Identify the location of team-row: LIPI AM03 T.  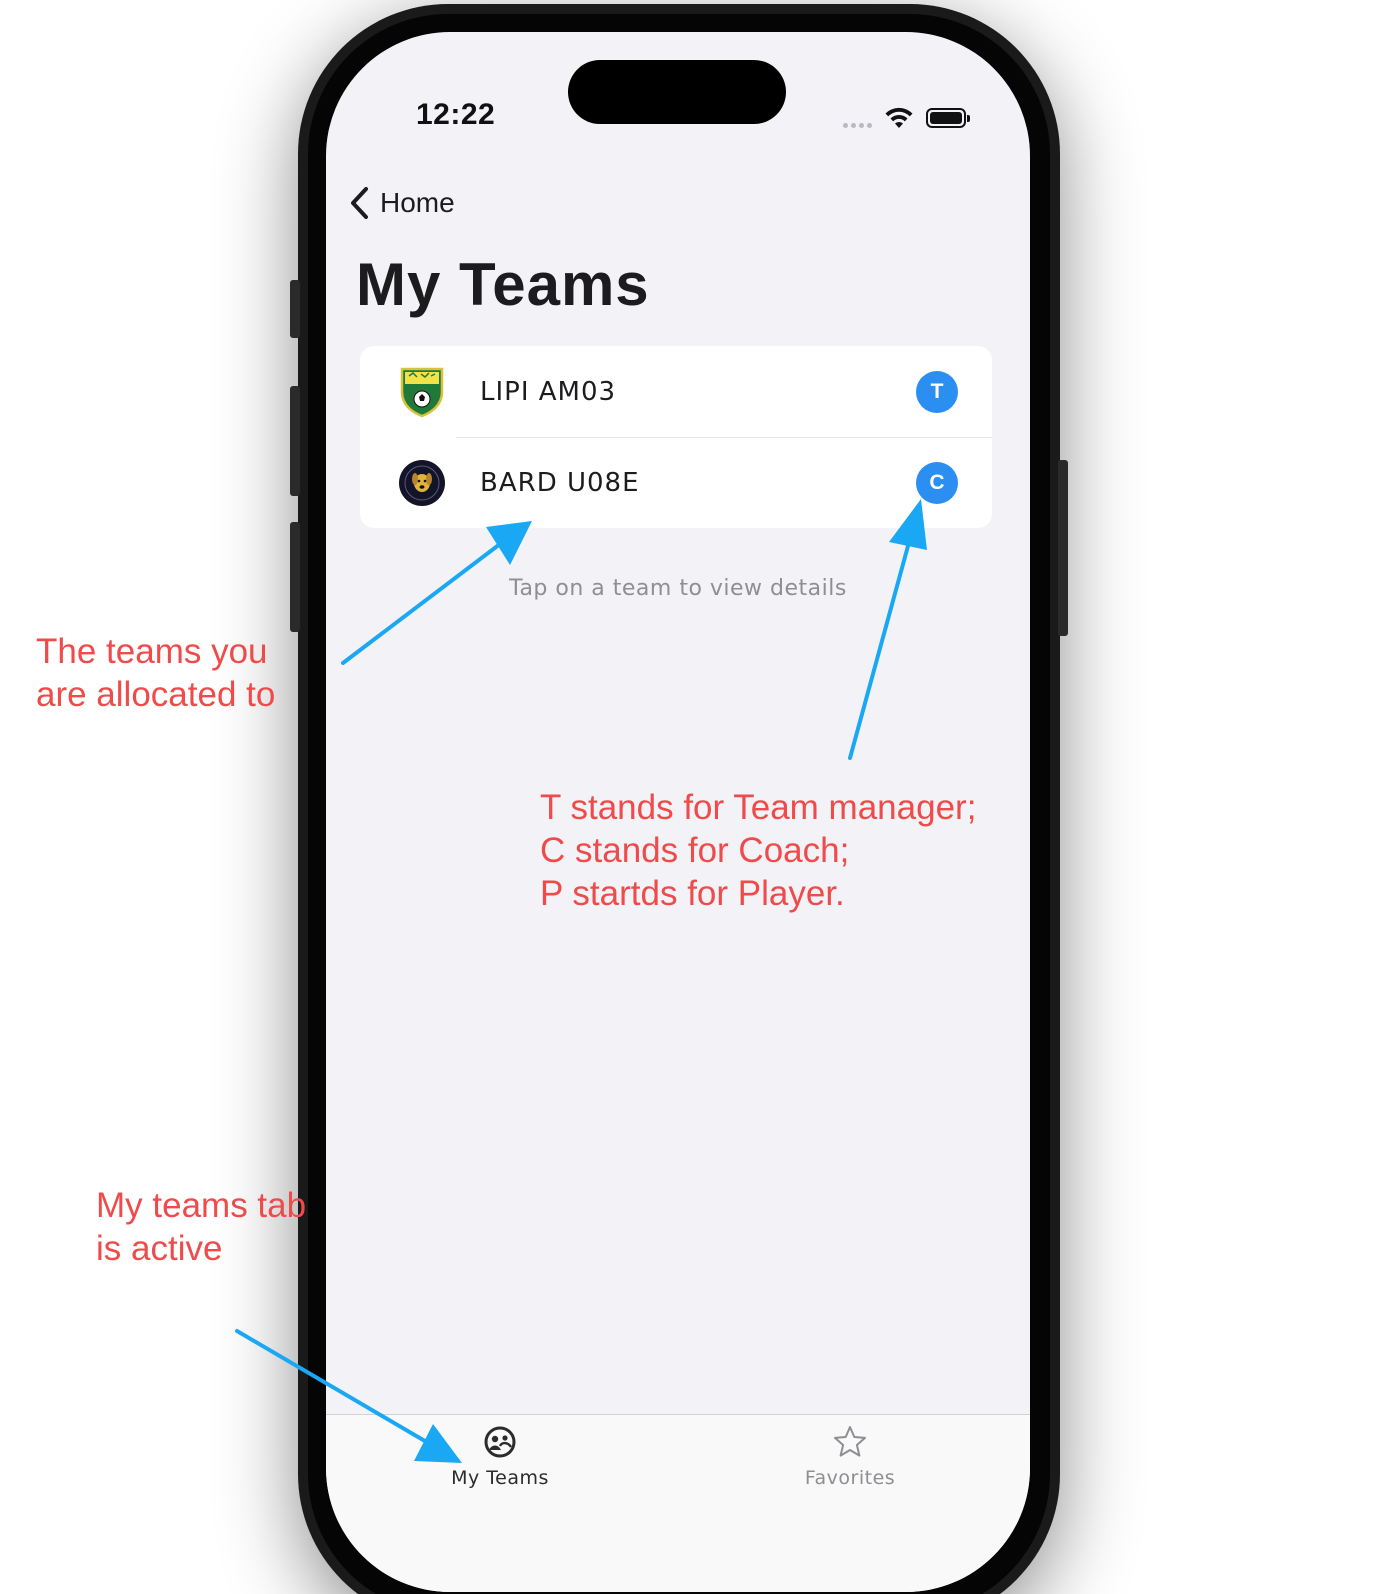
(676, 391).